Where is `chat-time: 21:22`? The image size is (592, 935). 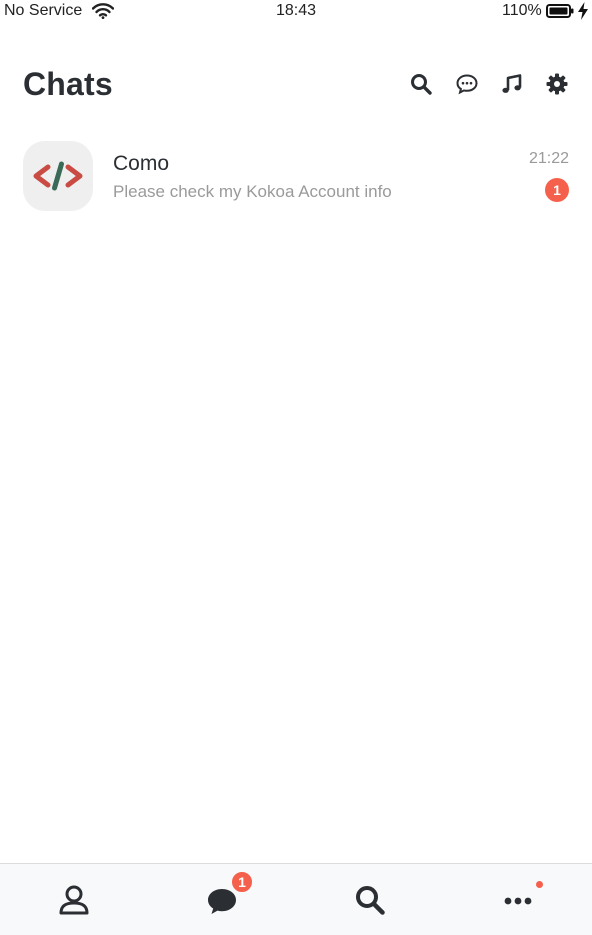 chat-time: 21:22 is located at coordinates (548, 158).